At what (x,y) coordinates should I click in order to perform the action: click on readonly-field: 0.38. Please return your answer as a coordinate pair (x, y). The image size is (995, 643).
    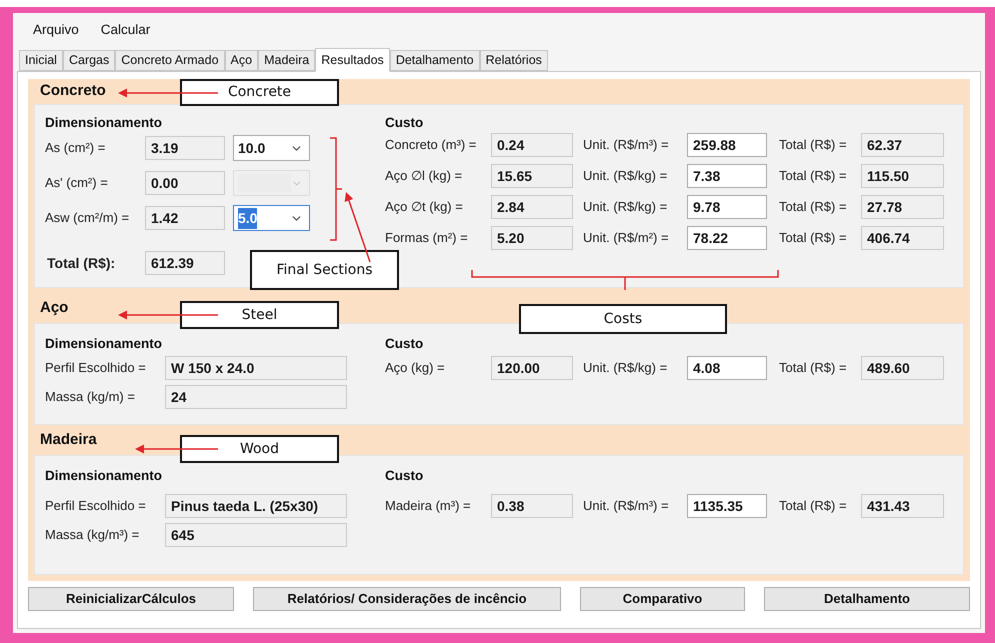
    Looking at the image, I should click on (532, 506).